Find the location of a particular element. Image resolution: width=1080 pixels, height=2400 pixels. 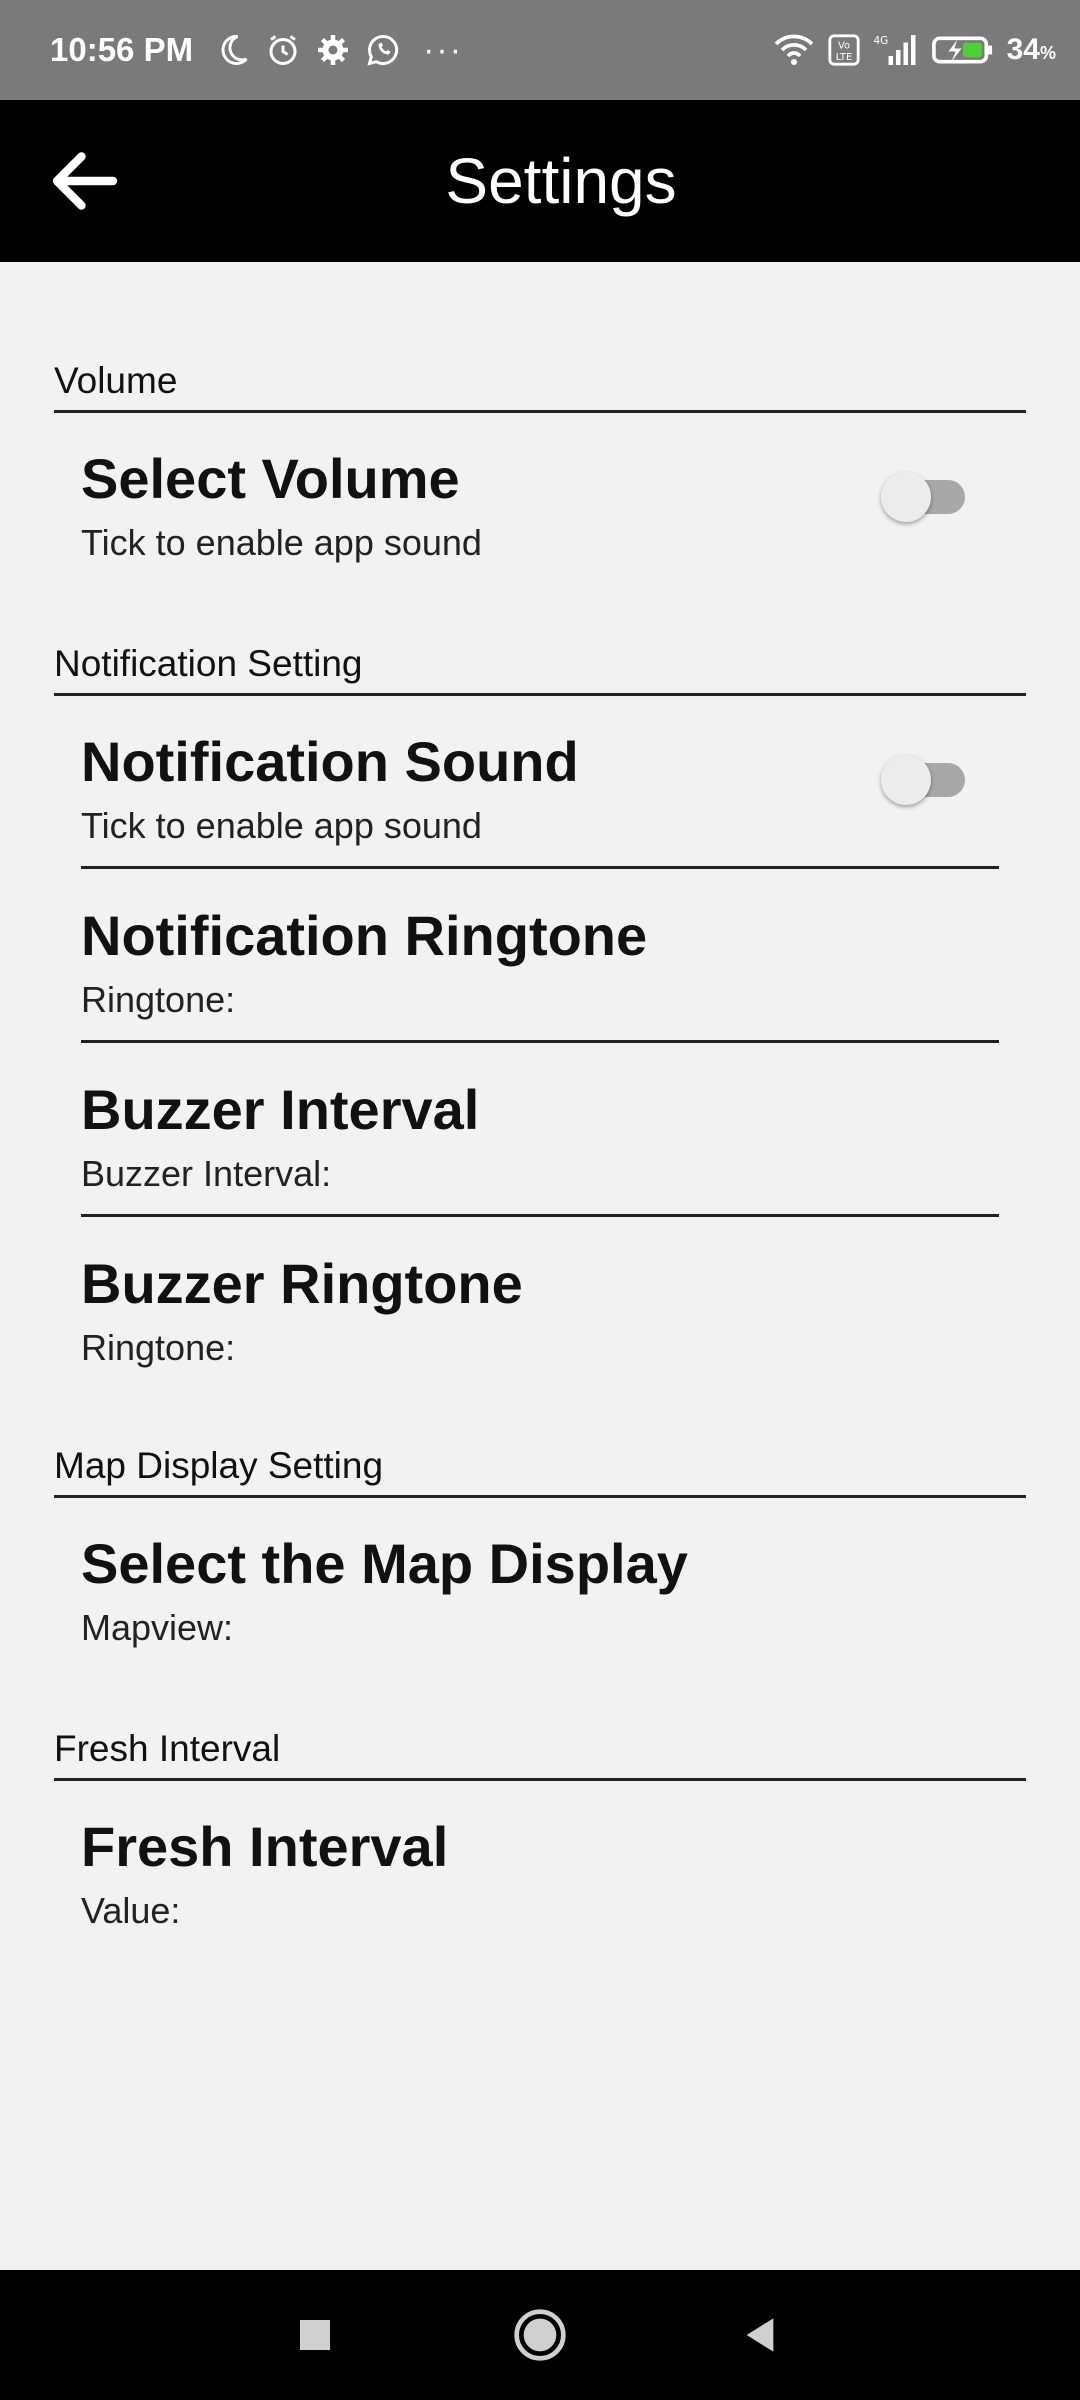

recents-button is located at coordinates (315, 2335).